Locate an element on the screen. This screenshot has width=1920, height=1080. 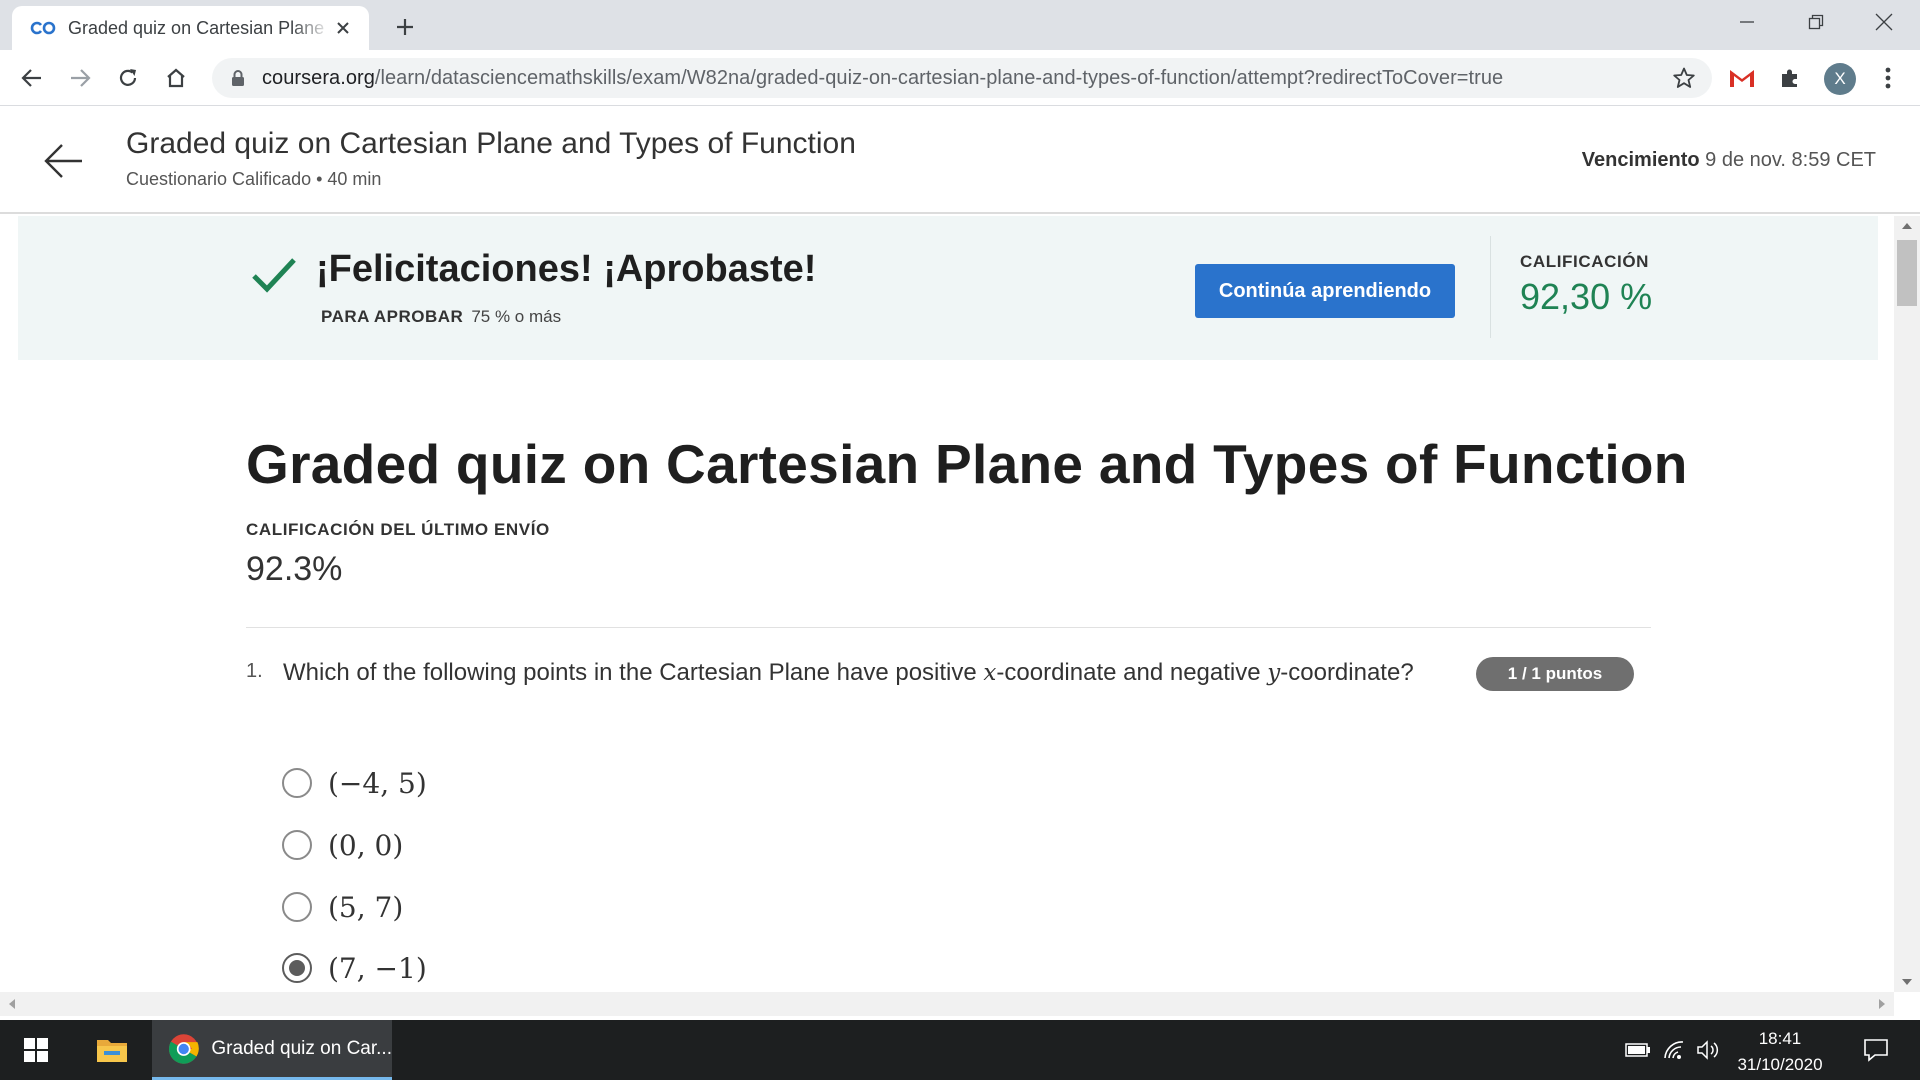
coursera-favicon-icon is located at coordinates (43, 28).